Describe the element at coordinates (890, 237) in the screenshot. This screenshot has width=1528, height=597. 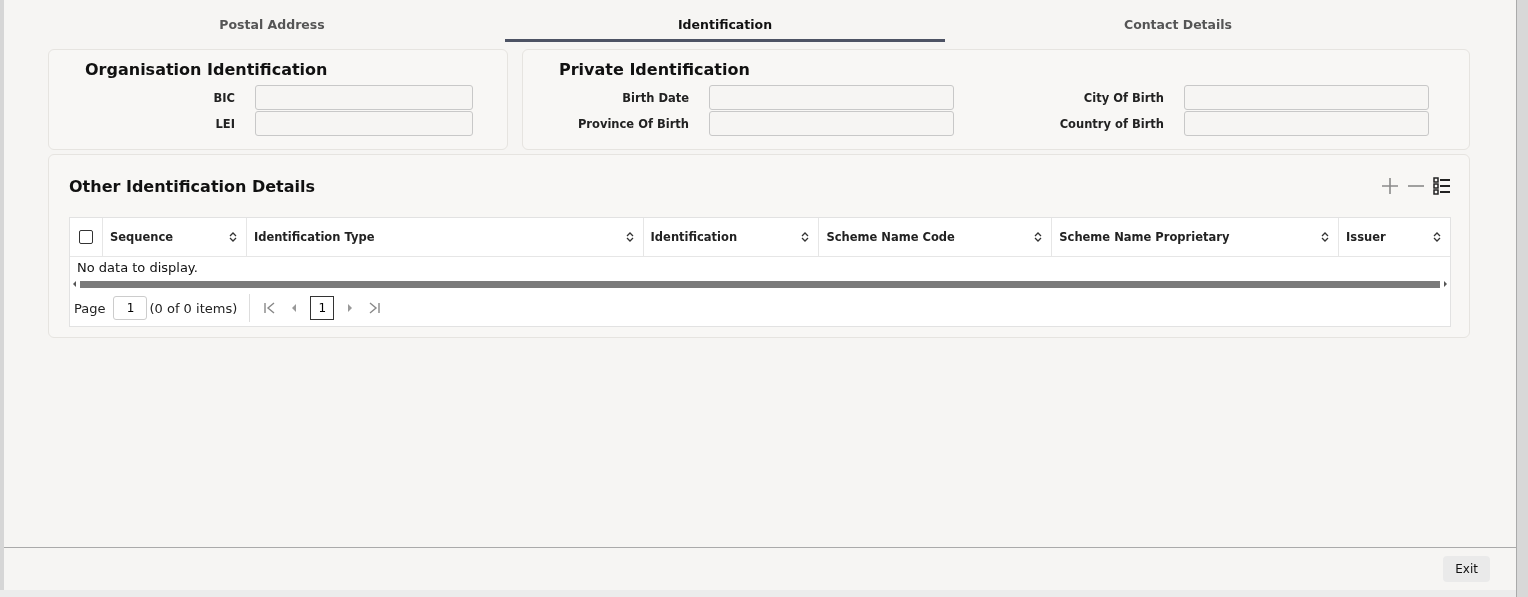
I see `column-header: Scheme Name Code` at that location.